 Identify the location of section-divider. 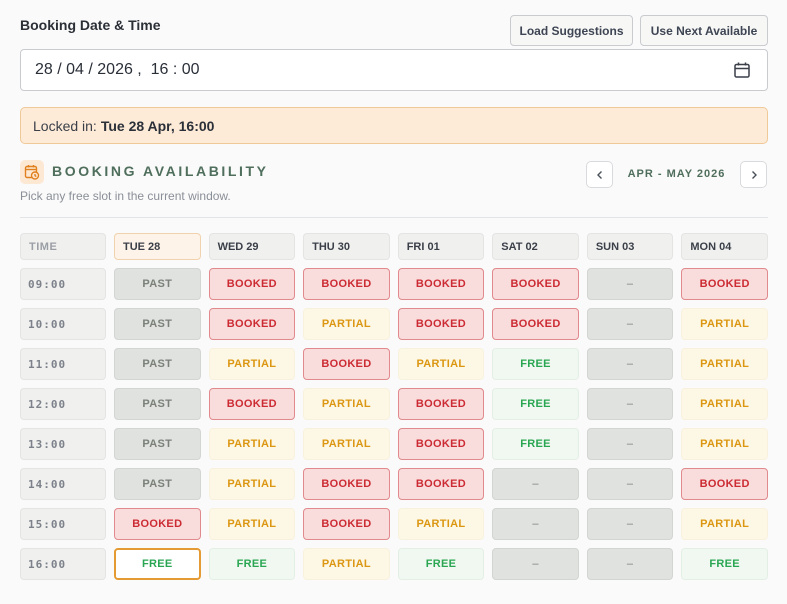
(394, 217).